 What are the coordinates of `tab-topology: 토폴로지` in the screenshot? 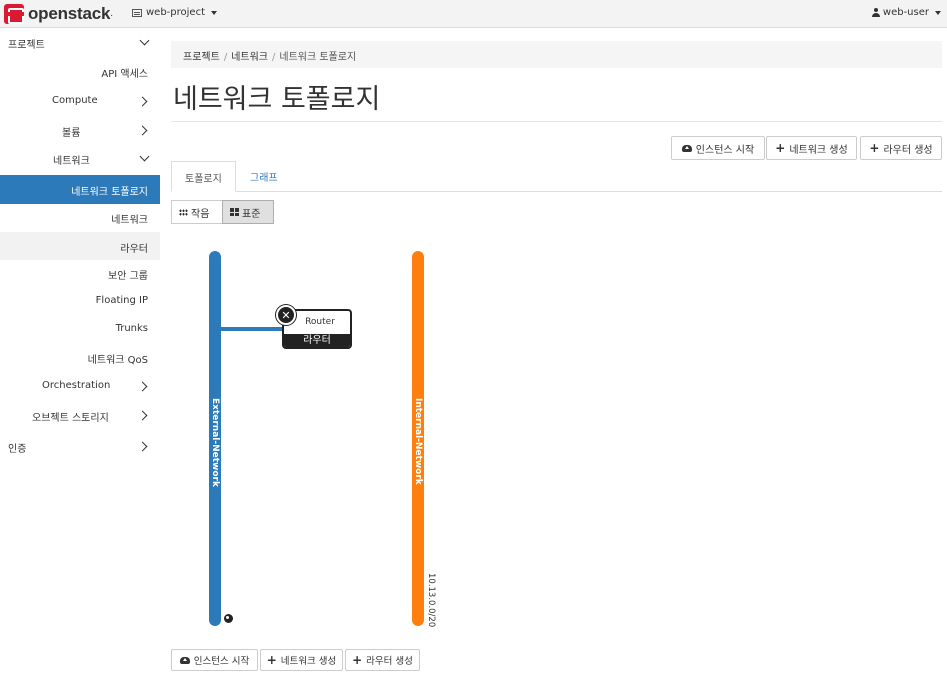 It's located at (203, 176).